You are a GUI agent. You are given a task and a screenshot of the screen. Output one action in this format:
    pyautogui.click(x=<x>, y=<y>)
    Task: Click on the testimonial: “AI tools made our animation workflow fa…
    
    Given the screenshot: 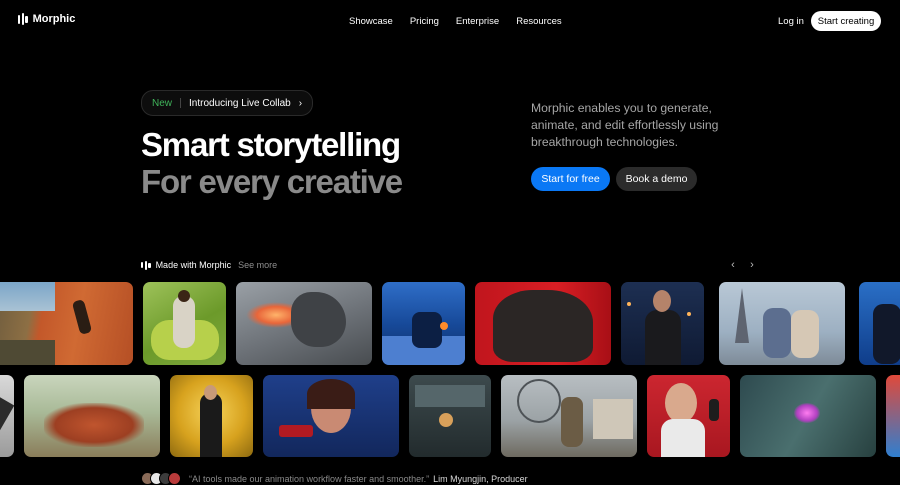 What is the action you would take?
    pyautogui.click(x=334, y=478)
    